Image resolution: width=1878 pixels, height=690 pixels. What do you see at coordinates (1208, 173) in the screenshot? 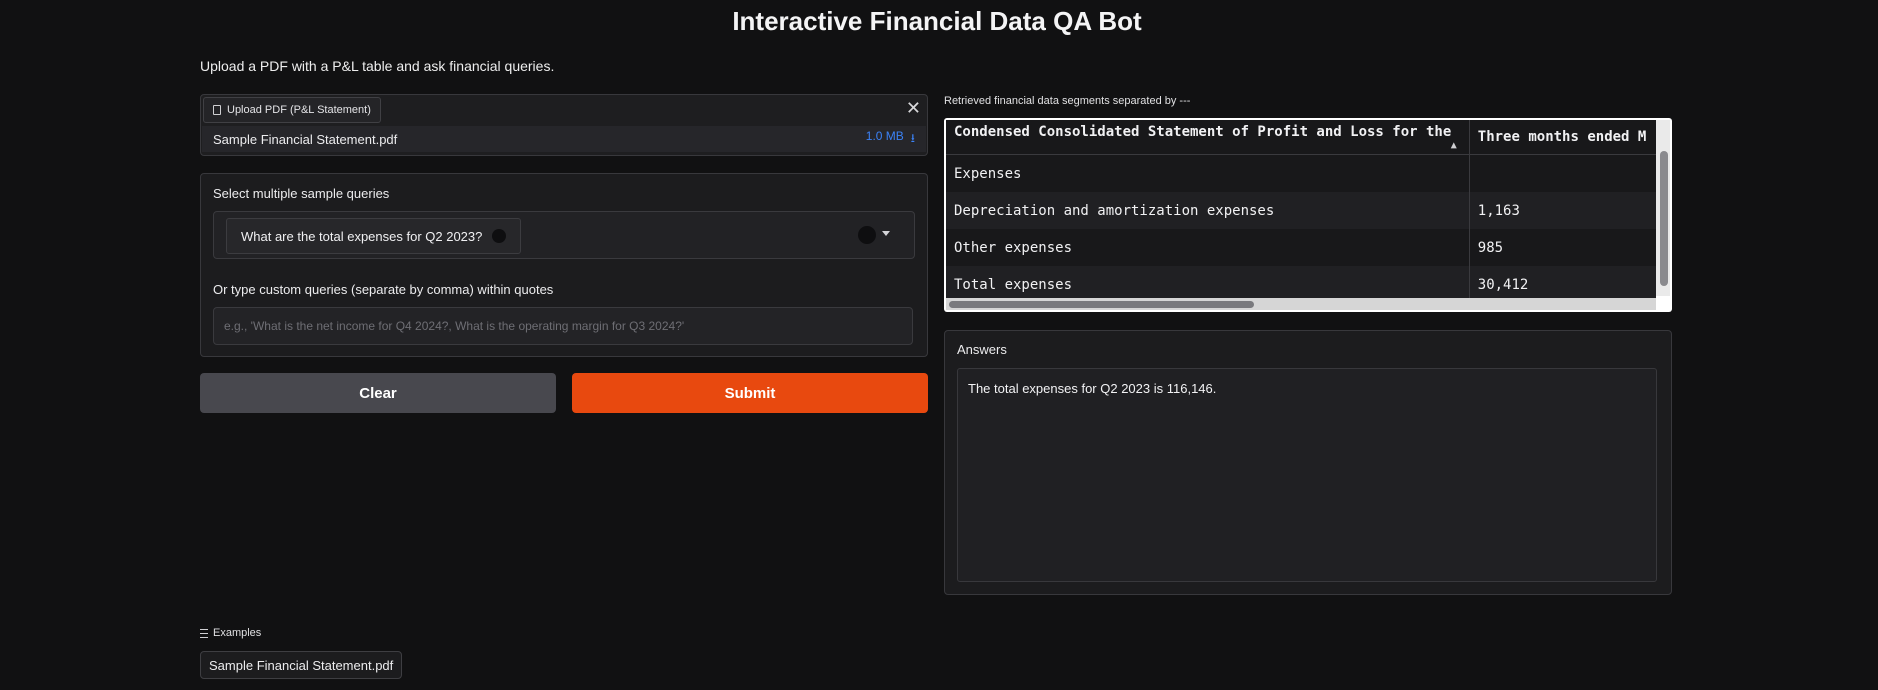
I see `table-cell: Expenses` at bounding box center [1208, 173].